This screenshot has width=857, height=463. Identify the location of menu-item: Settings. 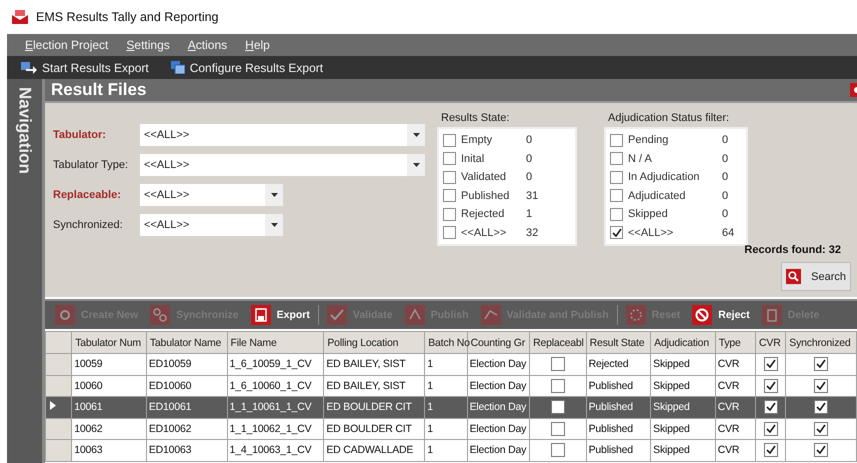
(148, 45).